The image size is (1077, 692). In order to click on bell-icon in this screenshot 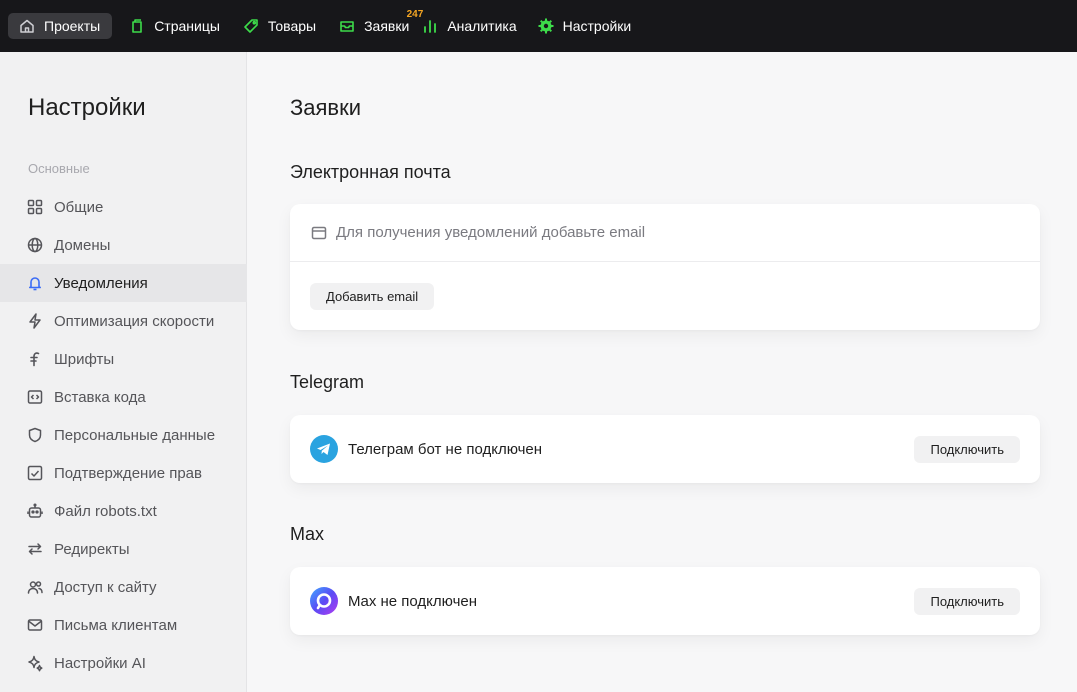, I will do `click(35, 283)`.